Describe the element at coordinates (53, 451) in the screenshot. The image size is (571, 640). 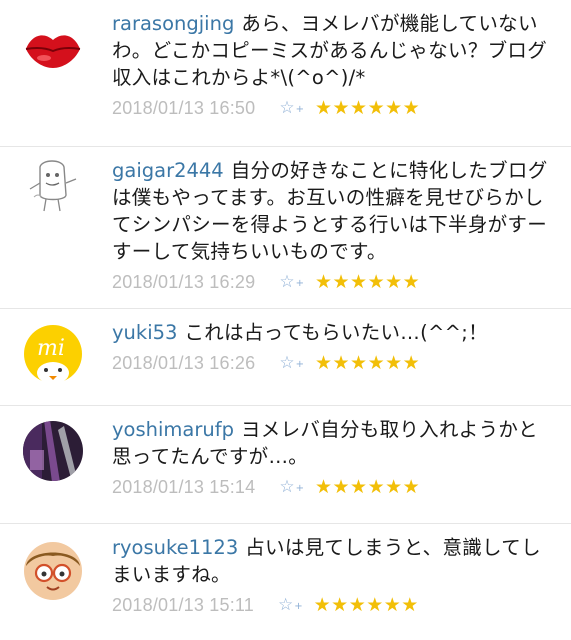
I see `photo-avatar-icon` at that location.